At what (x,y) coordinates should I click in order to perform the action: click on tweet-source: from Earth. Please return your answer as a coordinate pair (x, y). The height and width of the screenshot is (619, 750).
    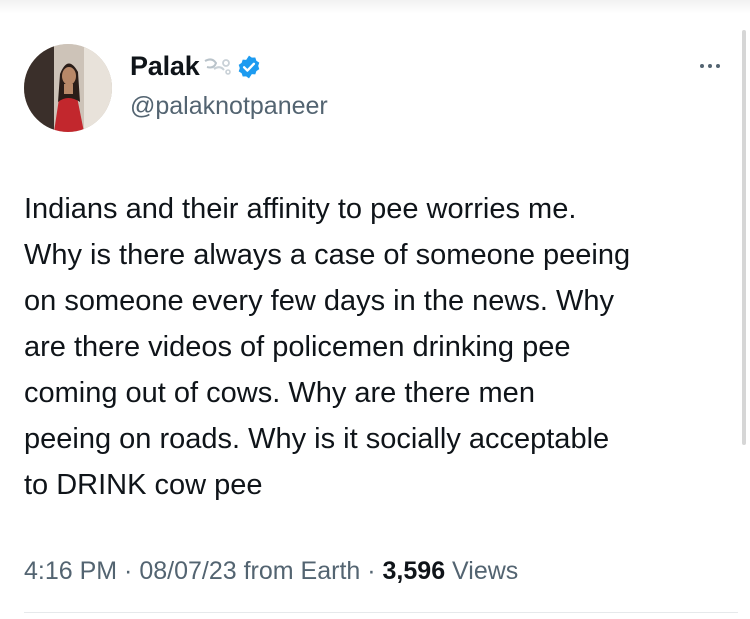
    Looking at the image, I should click on (298, 571).